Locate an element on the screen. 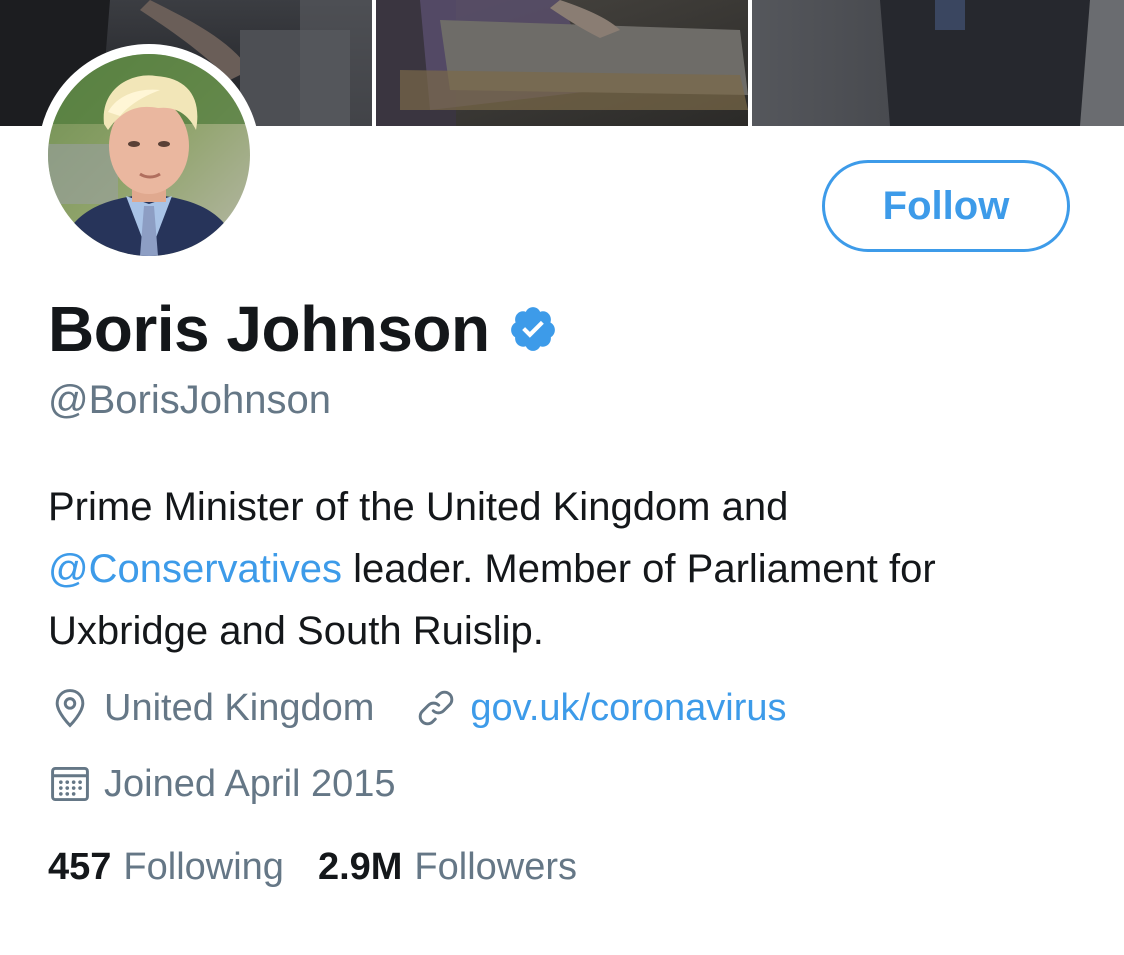 Image resolution: width=1124 pixels, height=955 pixels. website-item: gov.uk/coronavirus is located at coordinates (600, 708).